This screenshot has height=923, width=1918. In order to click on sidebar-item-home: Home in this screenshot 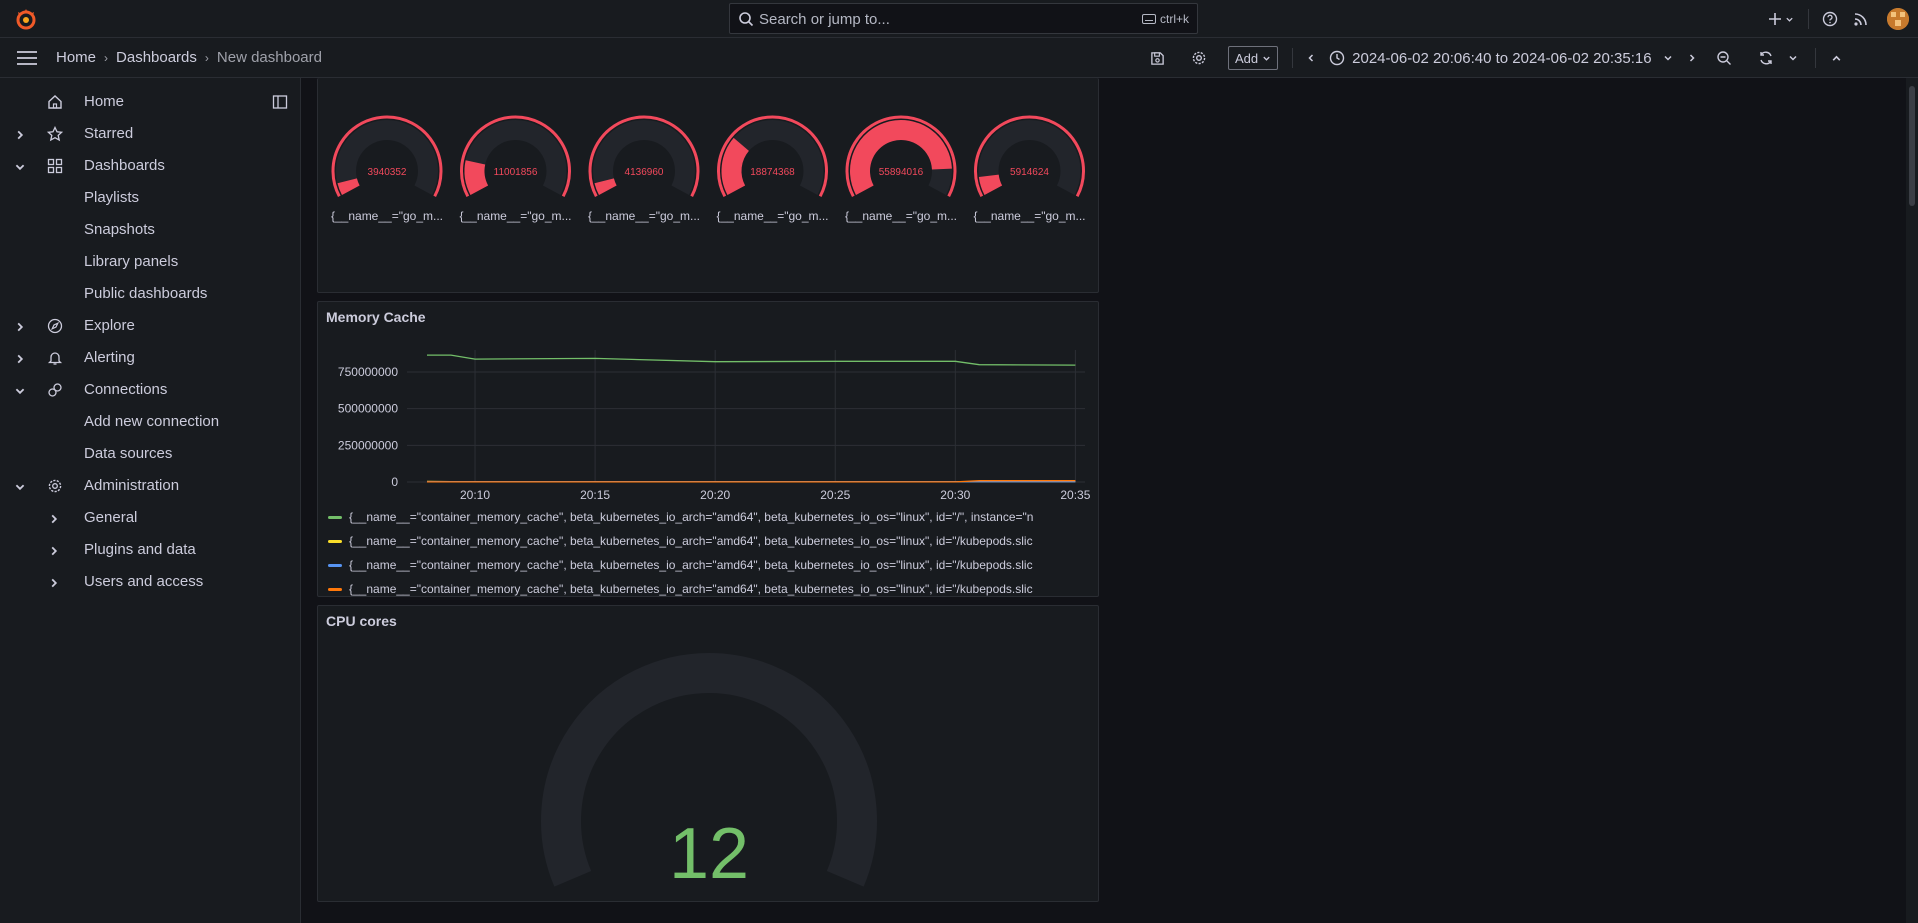, I will do `click(150, 102)`.